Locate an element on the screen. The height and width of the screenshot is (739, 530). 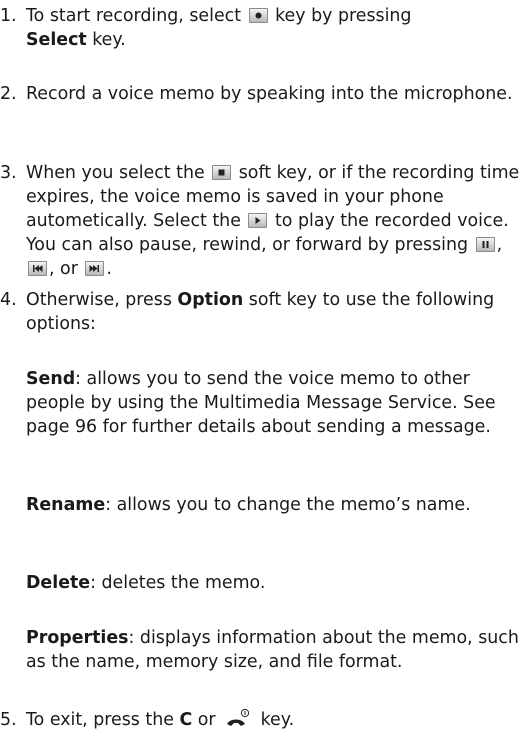
option-label: Delete is located at coordinates (58, 583).